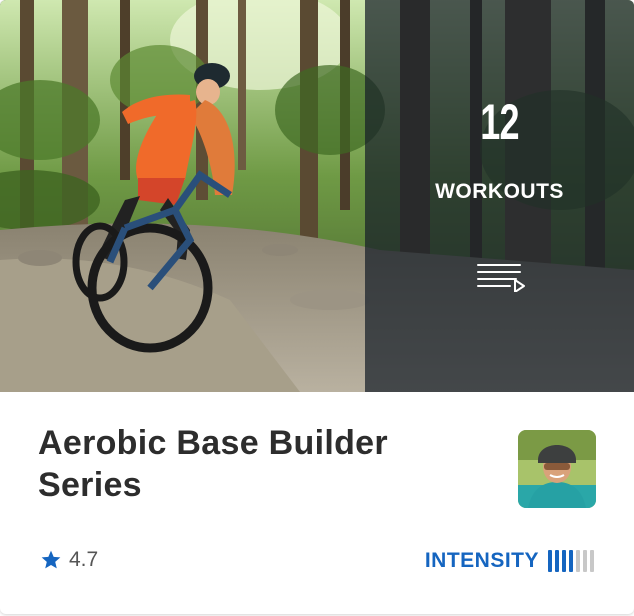  What do you see at coordinates (51, 559) in the screenshot?
I see `star-icon` at bounding box center [51, 559].